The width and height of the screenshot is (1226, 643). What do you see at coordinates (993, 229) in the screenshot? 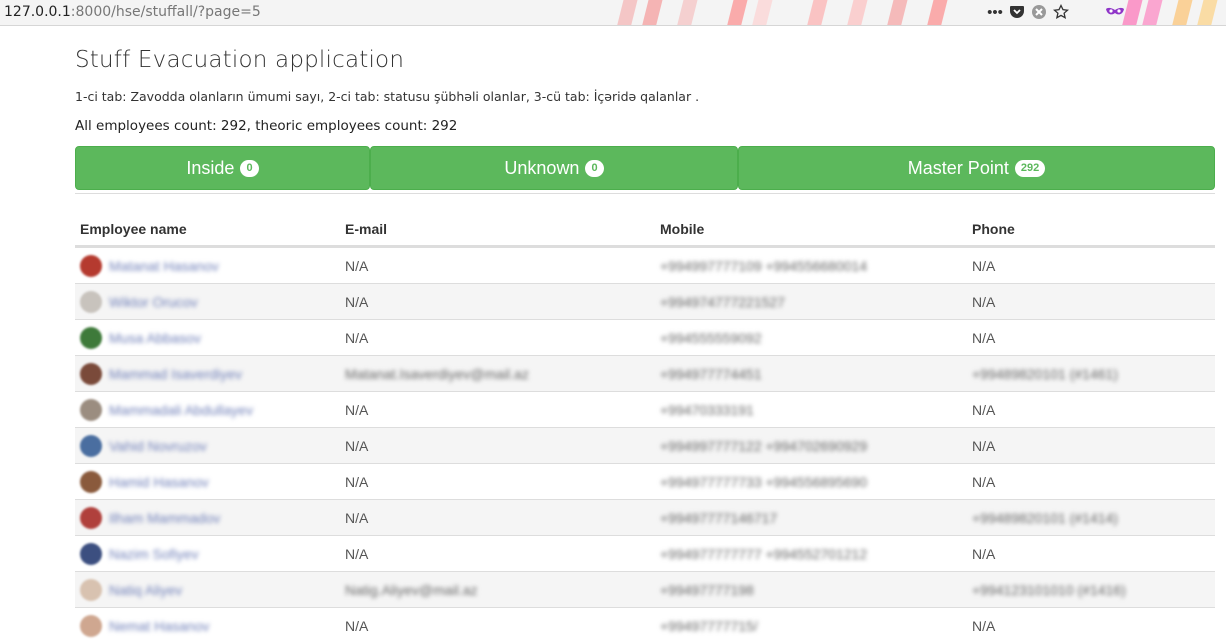
I see `column-header-phone: Phone` at bounding box center [993, 229].